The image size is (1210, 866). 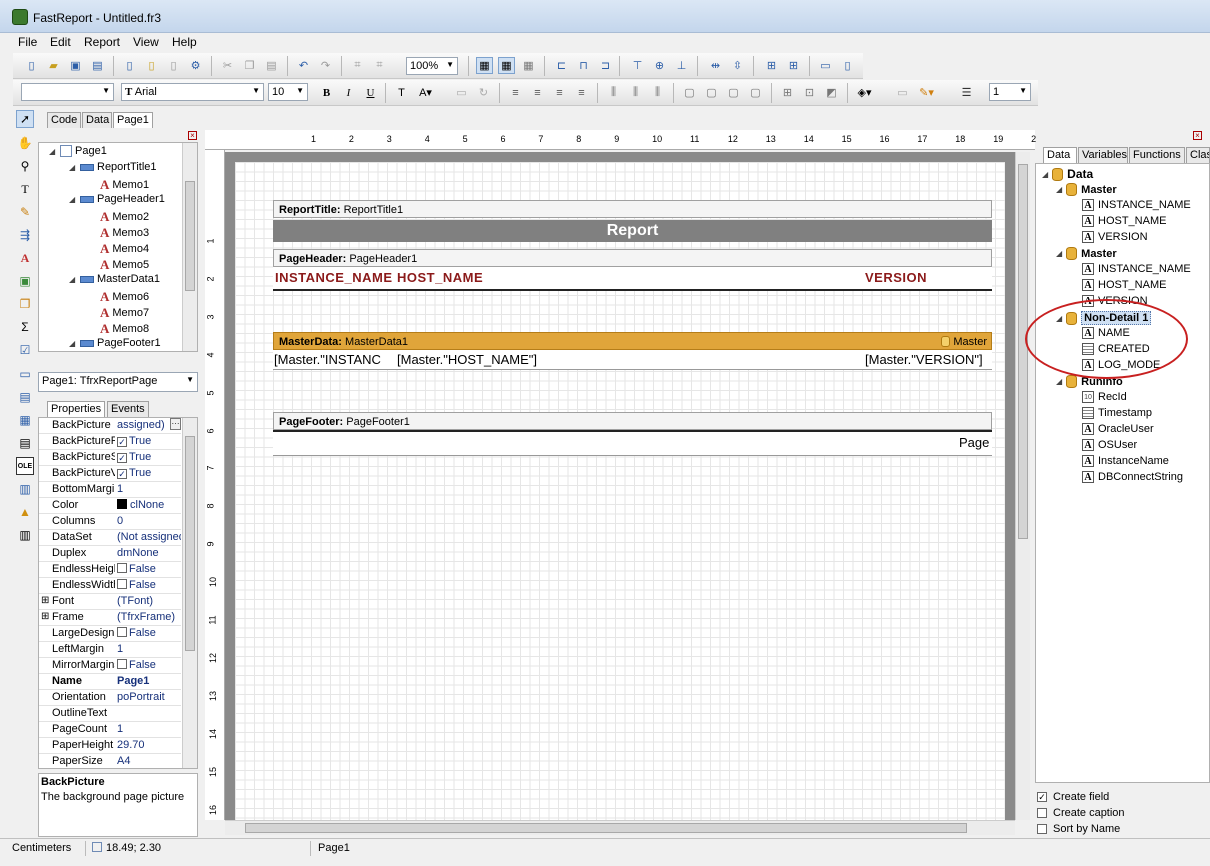 I want to click on zoom-select: 100% ▼, so click(x=432, y=66).